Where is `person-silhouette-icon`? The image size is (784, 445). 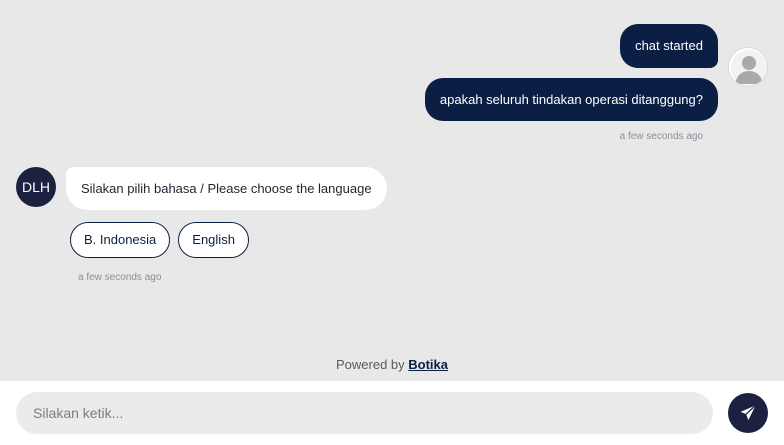 person-silhouette-icon is located at coordinates (748, 67).